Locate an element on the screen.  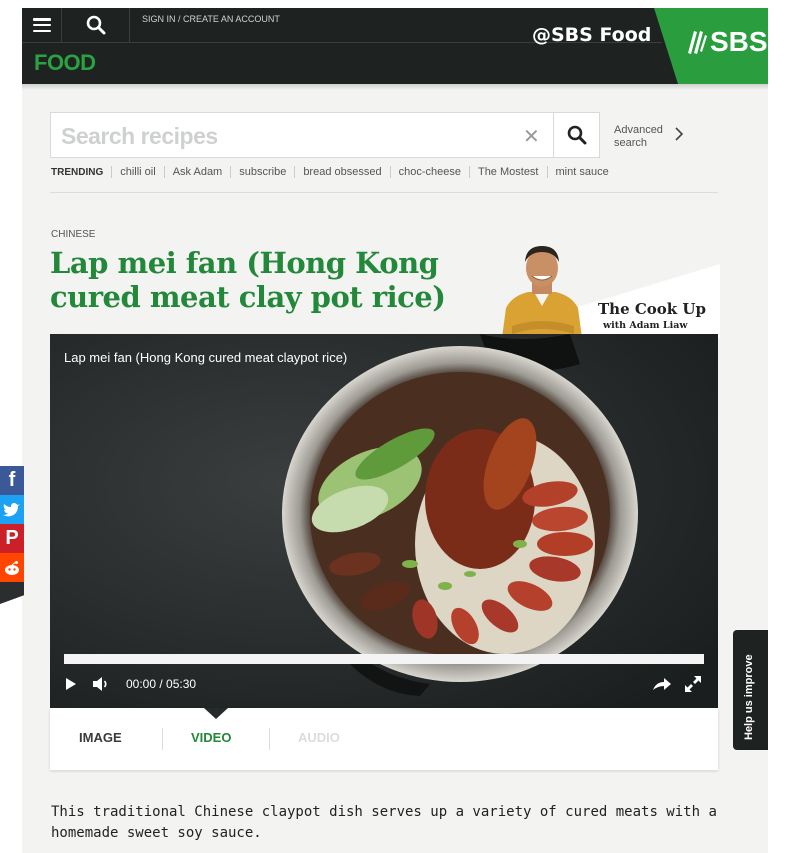
sbs-logo: SBS is located at coordinates (727, 42).